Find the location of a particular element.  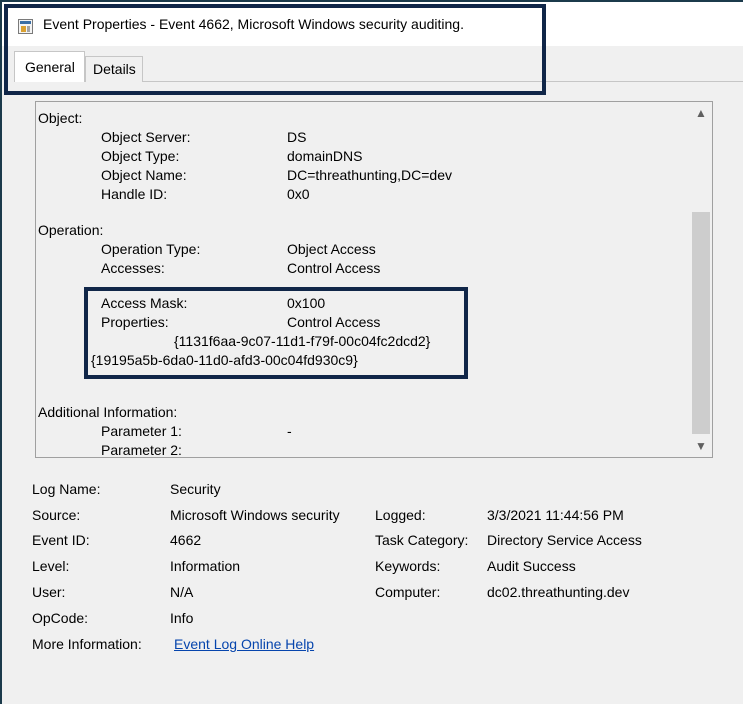

description-scrollbar: ▲ ▼ is located at coordinates (701, 279).